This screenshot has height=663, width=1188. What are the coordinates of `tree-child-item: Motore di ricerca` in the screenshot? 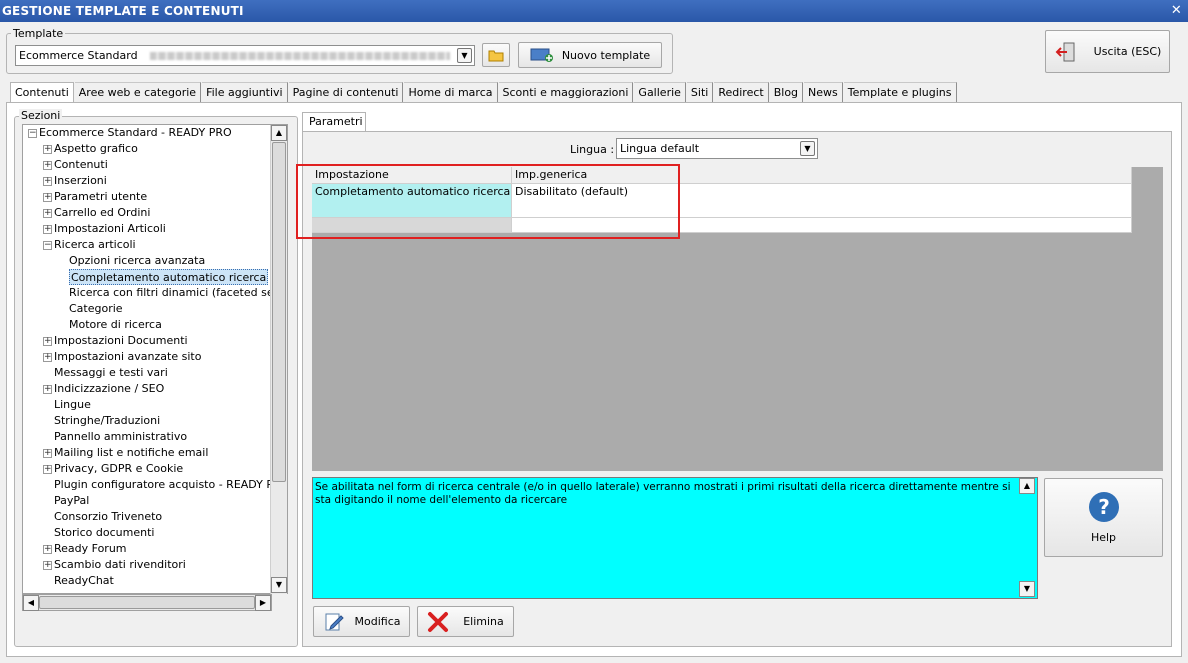 It's located at (115, 325).